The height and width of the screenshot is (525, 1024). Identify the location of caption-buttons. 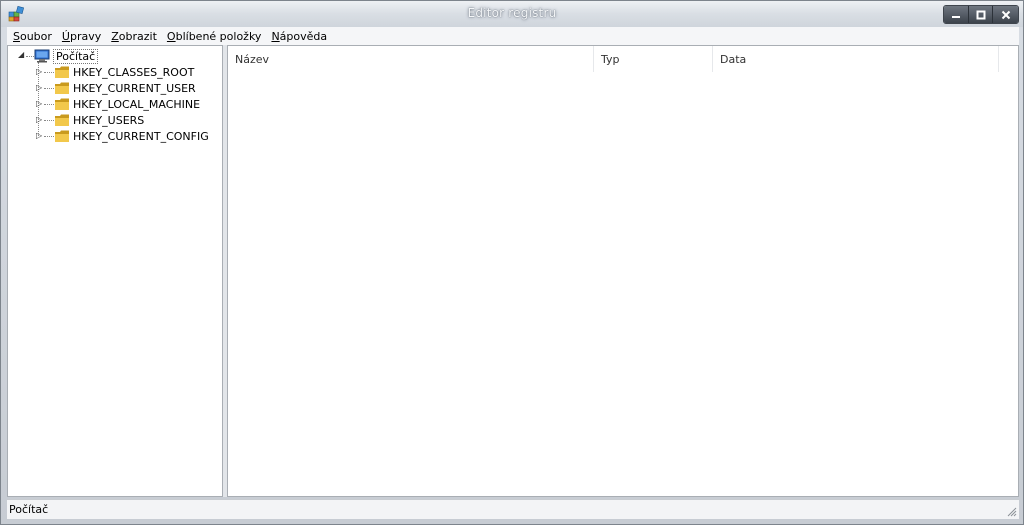
(981, 14).